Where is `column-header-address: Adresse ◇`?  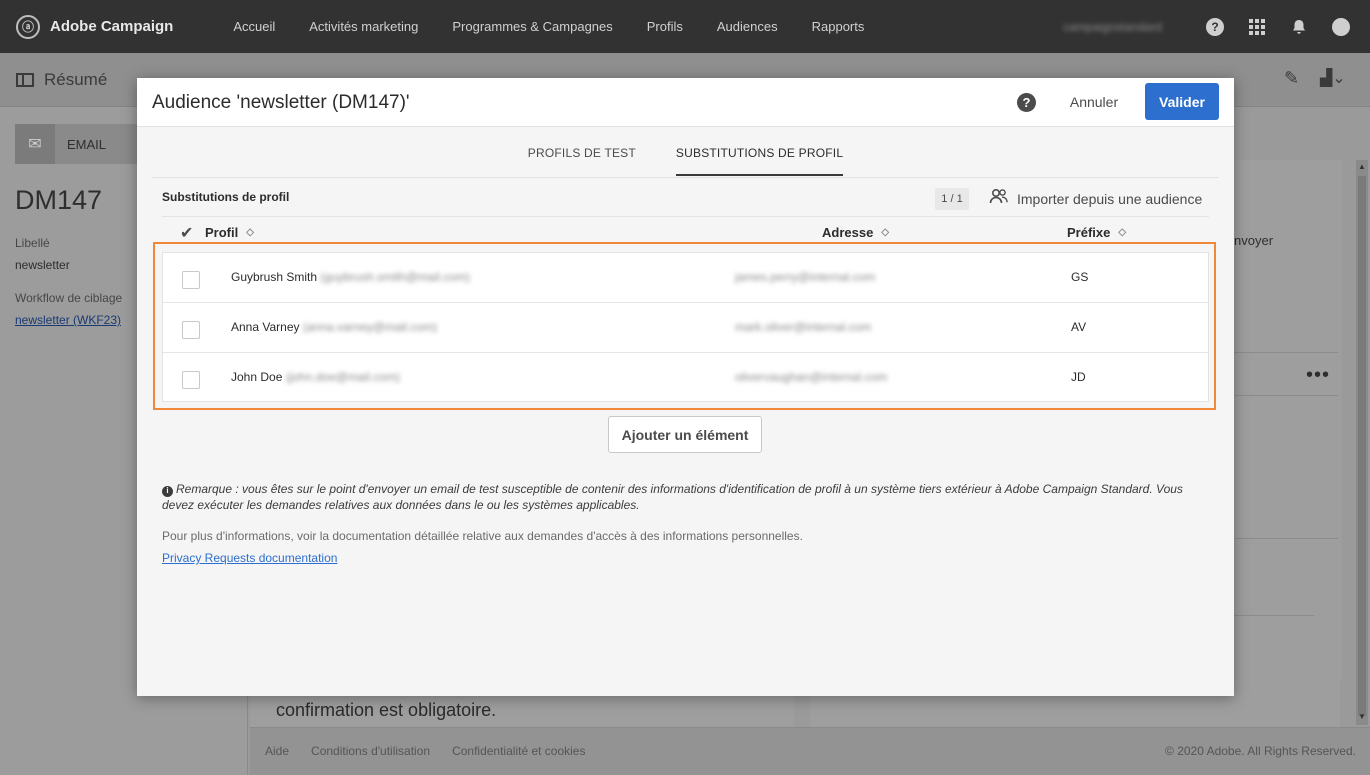
column-header-address: Adresse ◇ is located at coordinates (855, 232).